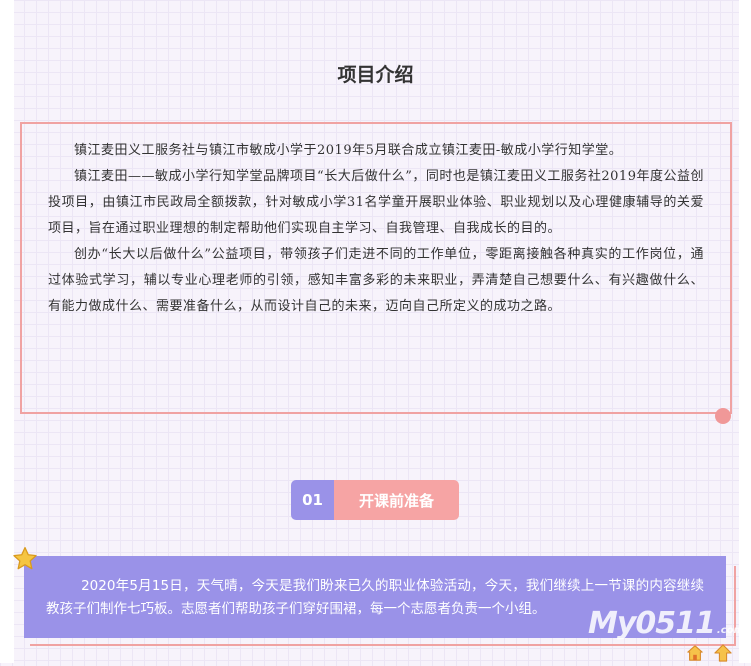  Describe the element at coordinates (312, 500) in the screenshot. I see `section-number: 01` at that location.